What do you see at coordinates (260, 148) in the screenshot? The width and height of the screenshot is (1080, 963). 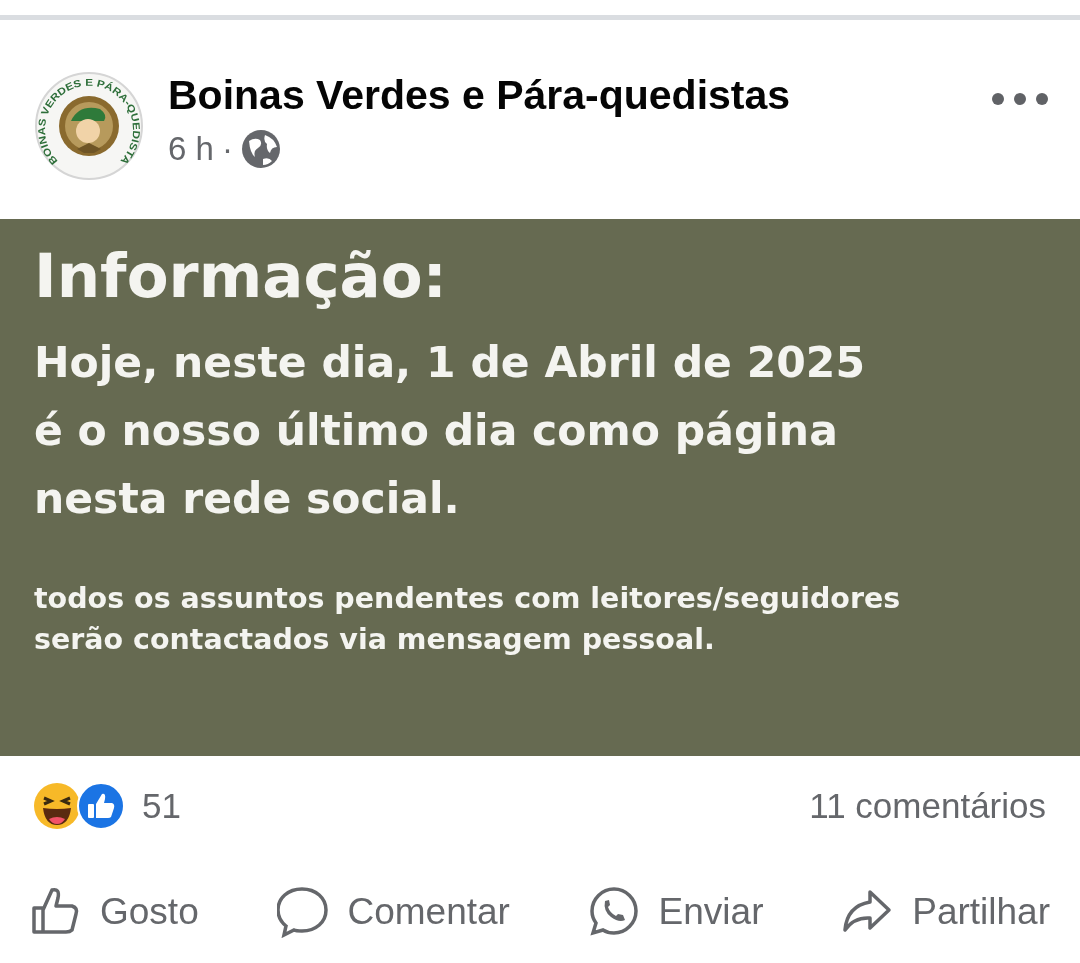 I see `globe-icon` at bounding box center [260, 148].